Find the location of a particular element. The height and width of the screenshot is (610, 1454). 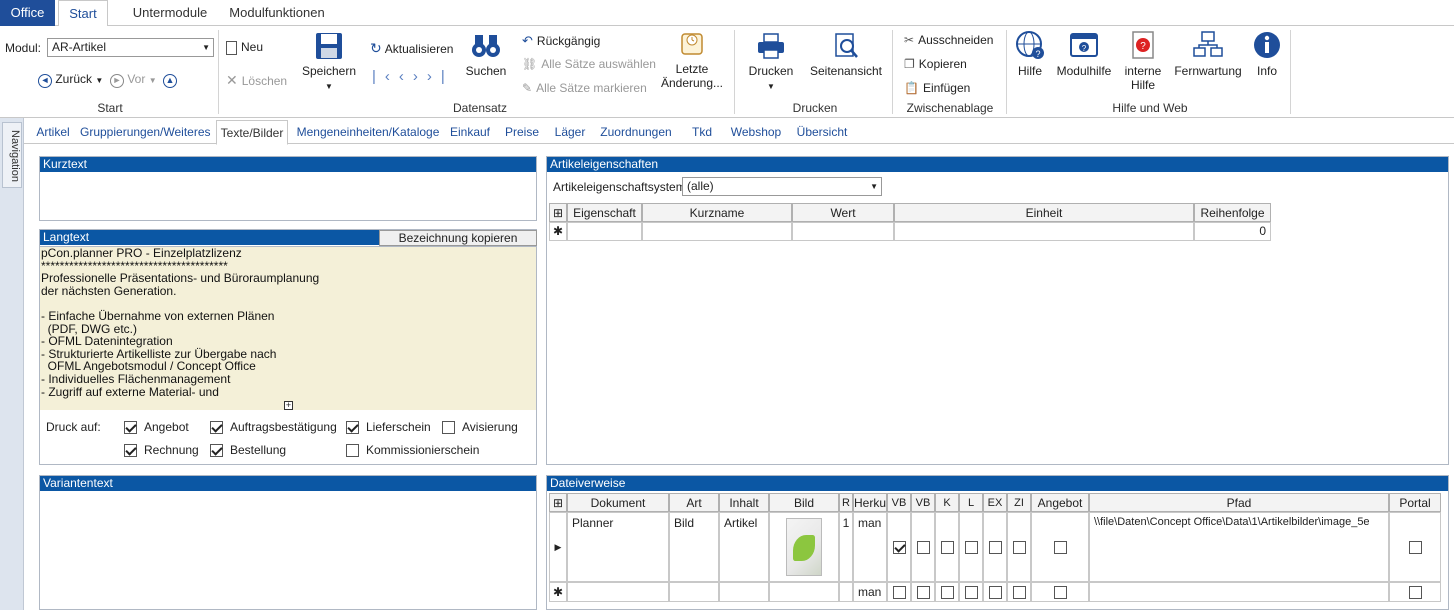

grid-column-header: L is located at coordinates (971, 502).